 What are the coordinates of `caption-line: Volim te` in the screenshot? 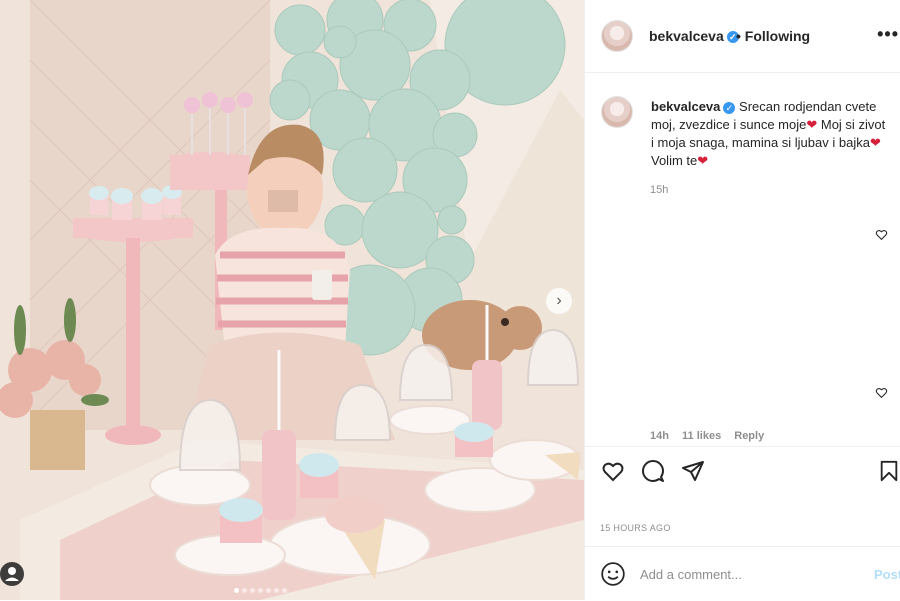 It's located at (674, 160).